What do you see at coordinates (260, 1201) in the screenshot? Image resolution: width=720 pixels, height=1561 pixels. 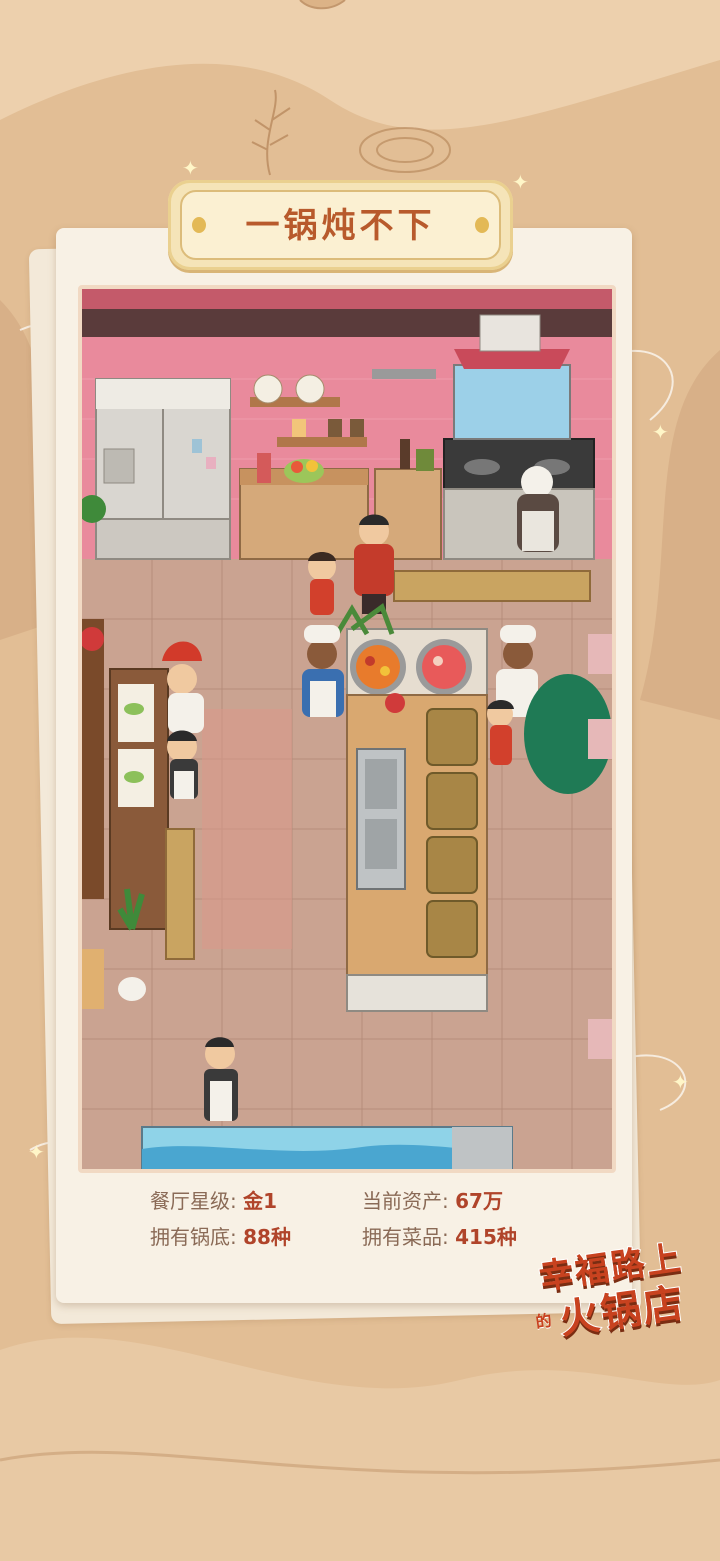 I see `stat-star-value: 金1` at bounding box center [260, 1201].